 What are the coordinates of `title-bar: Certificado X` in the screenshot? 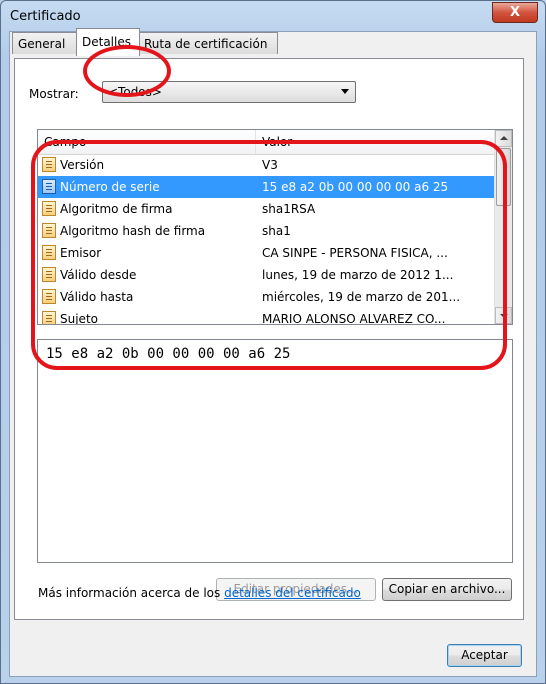 It's located at (273, 15).